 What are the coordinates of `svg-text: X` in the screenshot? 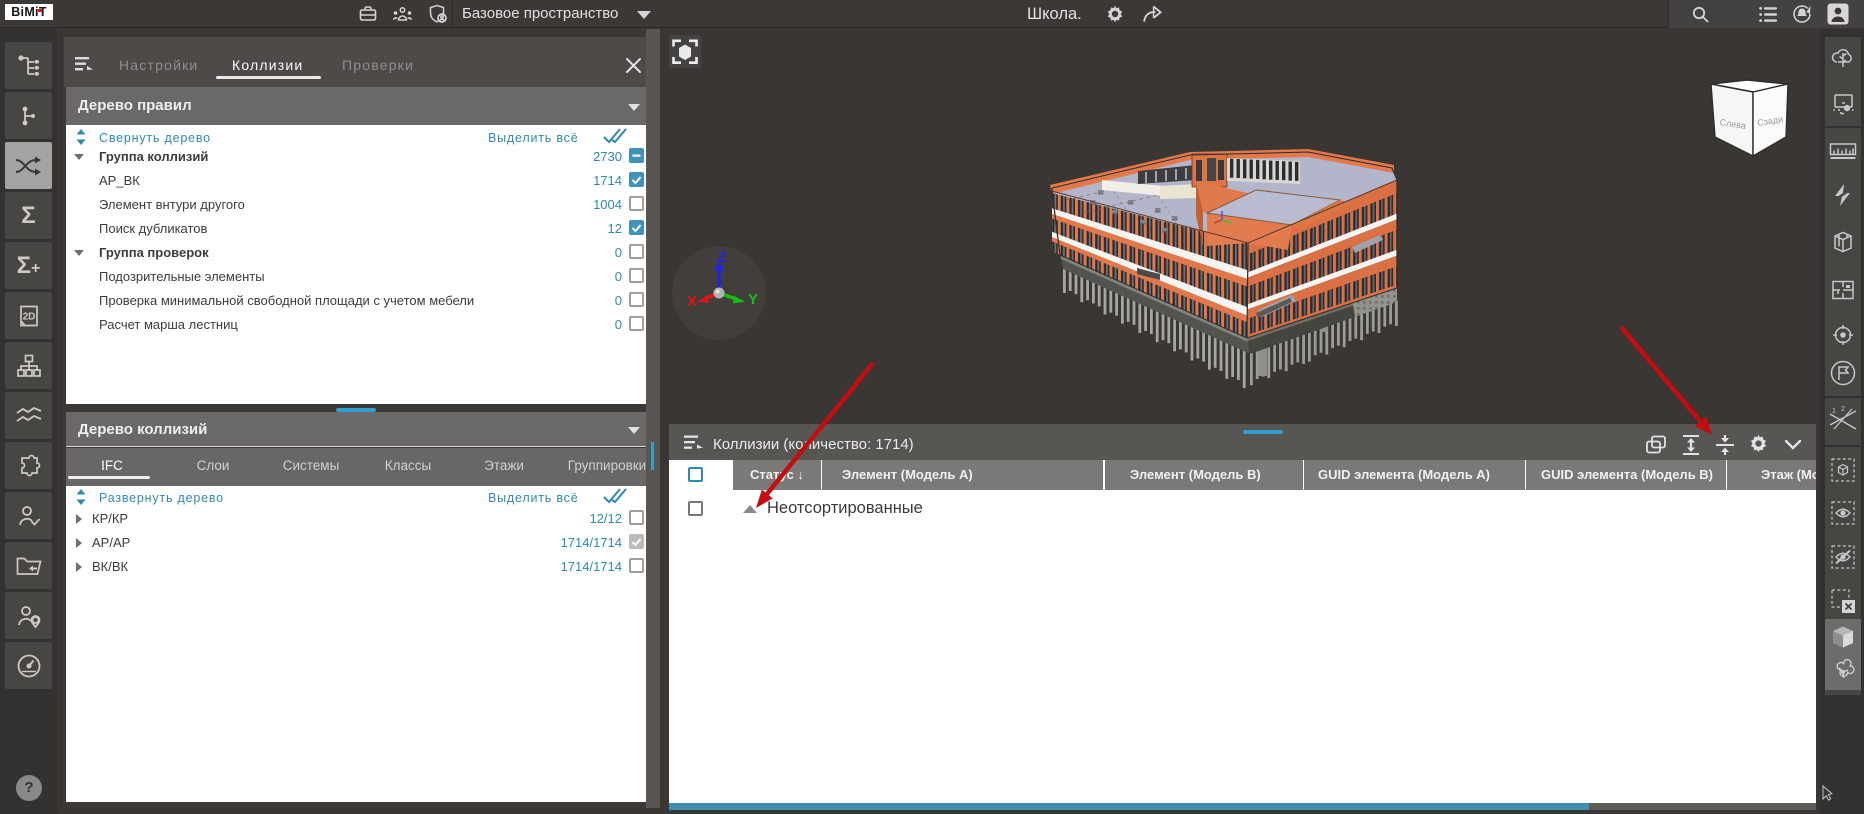 It's located at (692, 301).